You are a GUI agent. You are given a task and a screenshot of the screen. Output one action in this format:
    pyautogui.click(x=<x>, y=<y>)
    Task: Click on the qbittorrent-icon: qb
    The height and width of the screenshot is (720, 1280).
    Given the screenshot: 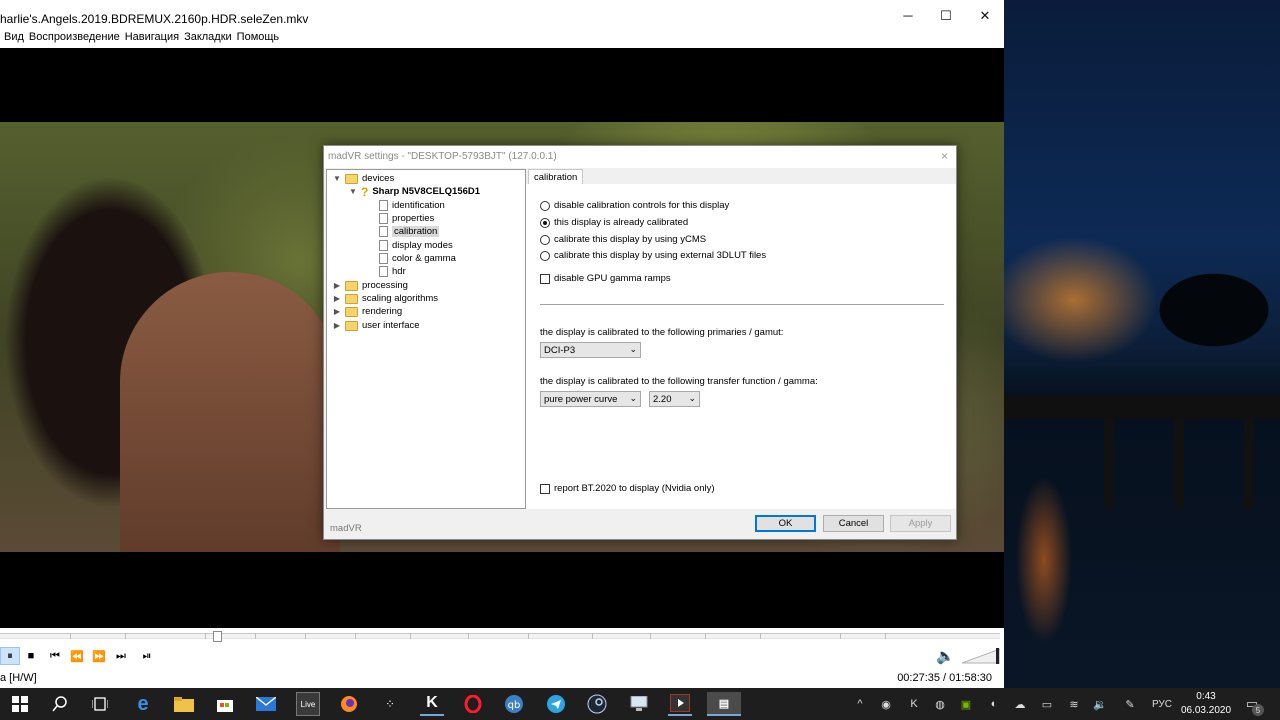 What is the action you would take?
    pyautogui.click(x=514, y=704)
    